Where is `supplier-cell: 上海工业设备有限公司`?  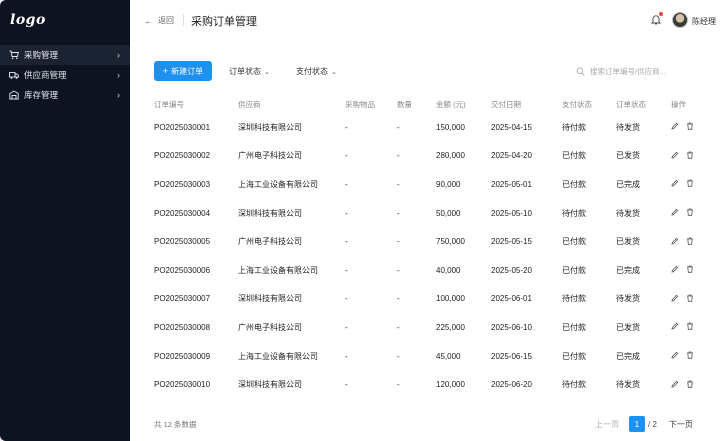
supplier-cell: 上海工业设备有限公司 is located at coordinates (278, 270).